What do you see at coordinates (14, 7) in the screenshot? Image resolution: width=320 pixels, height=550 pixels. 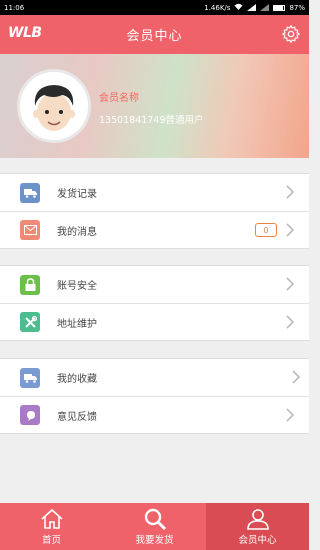 I see `status-time: 11:06` at bounding box center [14, 7].